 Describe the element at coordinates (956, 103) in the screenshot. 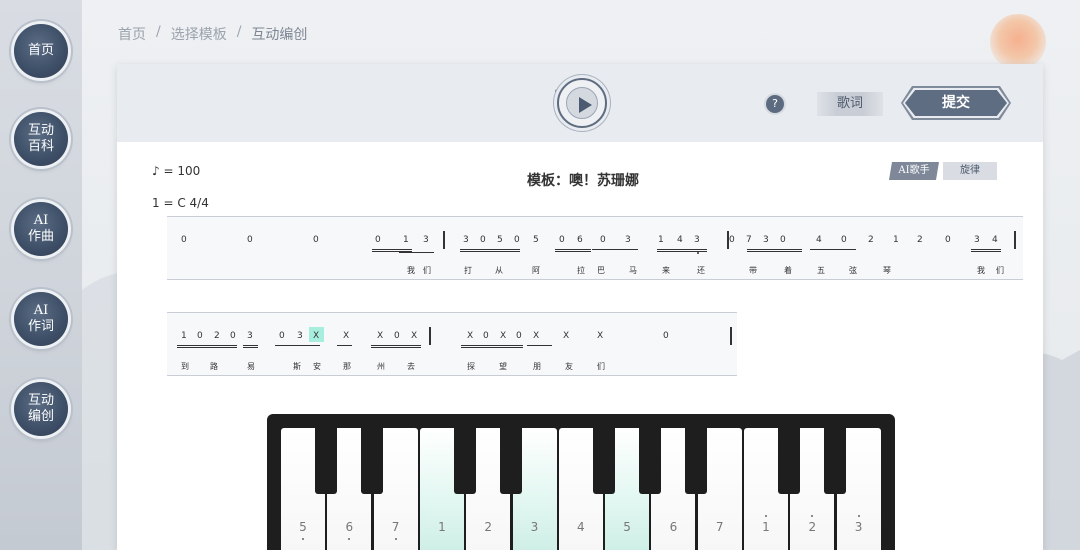

I see `submit-button: 提交` at that location.